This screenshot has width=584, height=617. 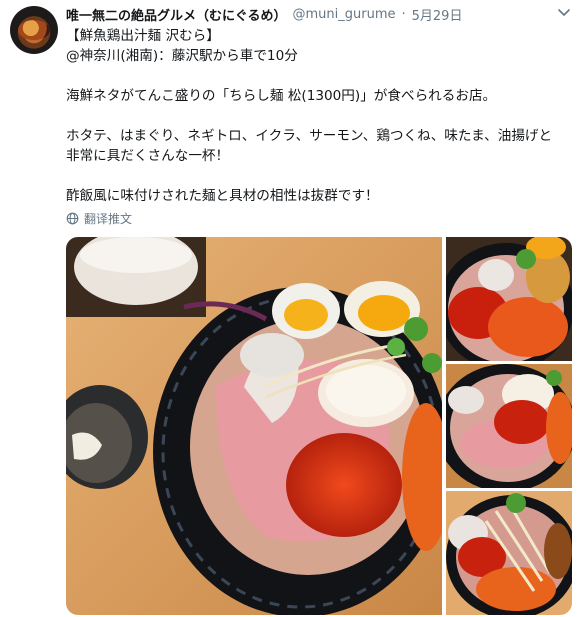 What do you see at coordinates (176, 14) in the screenshot?
I see `display-name: 唯一無二の絶品グルメ（むにぐるめ）` at bounding box center [176, 14].